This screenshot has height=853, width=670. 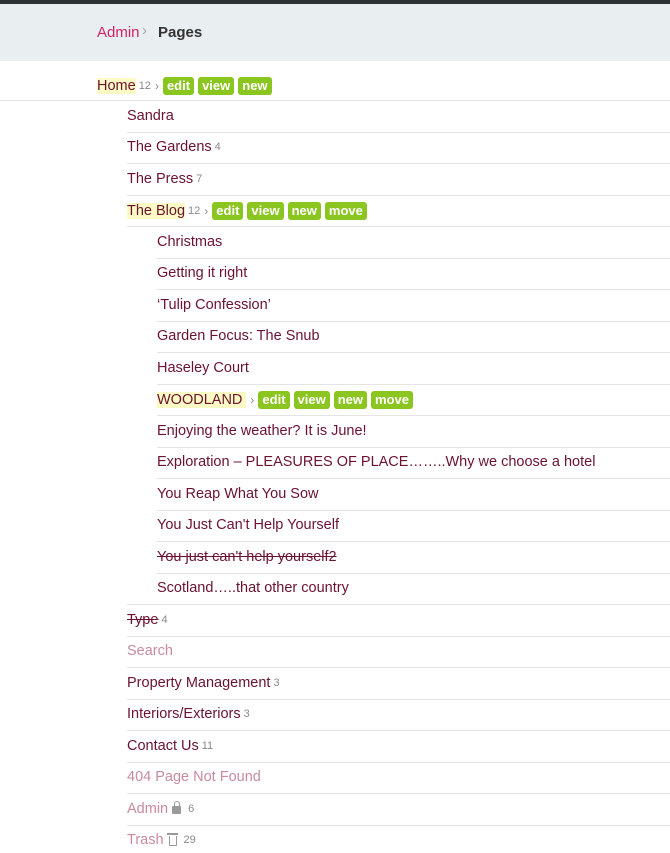 I want to click on page-link-admin: Admin, so click(x=147, y=809).